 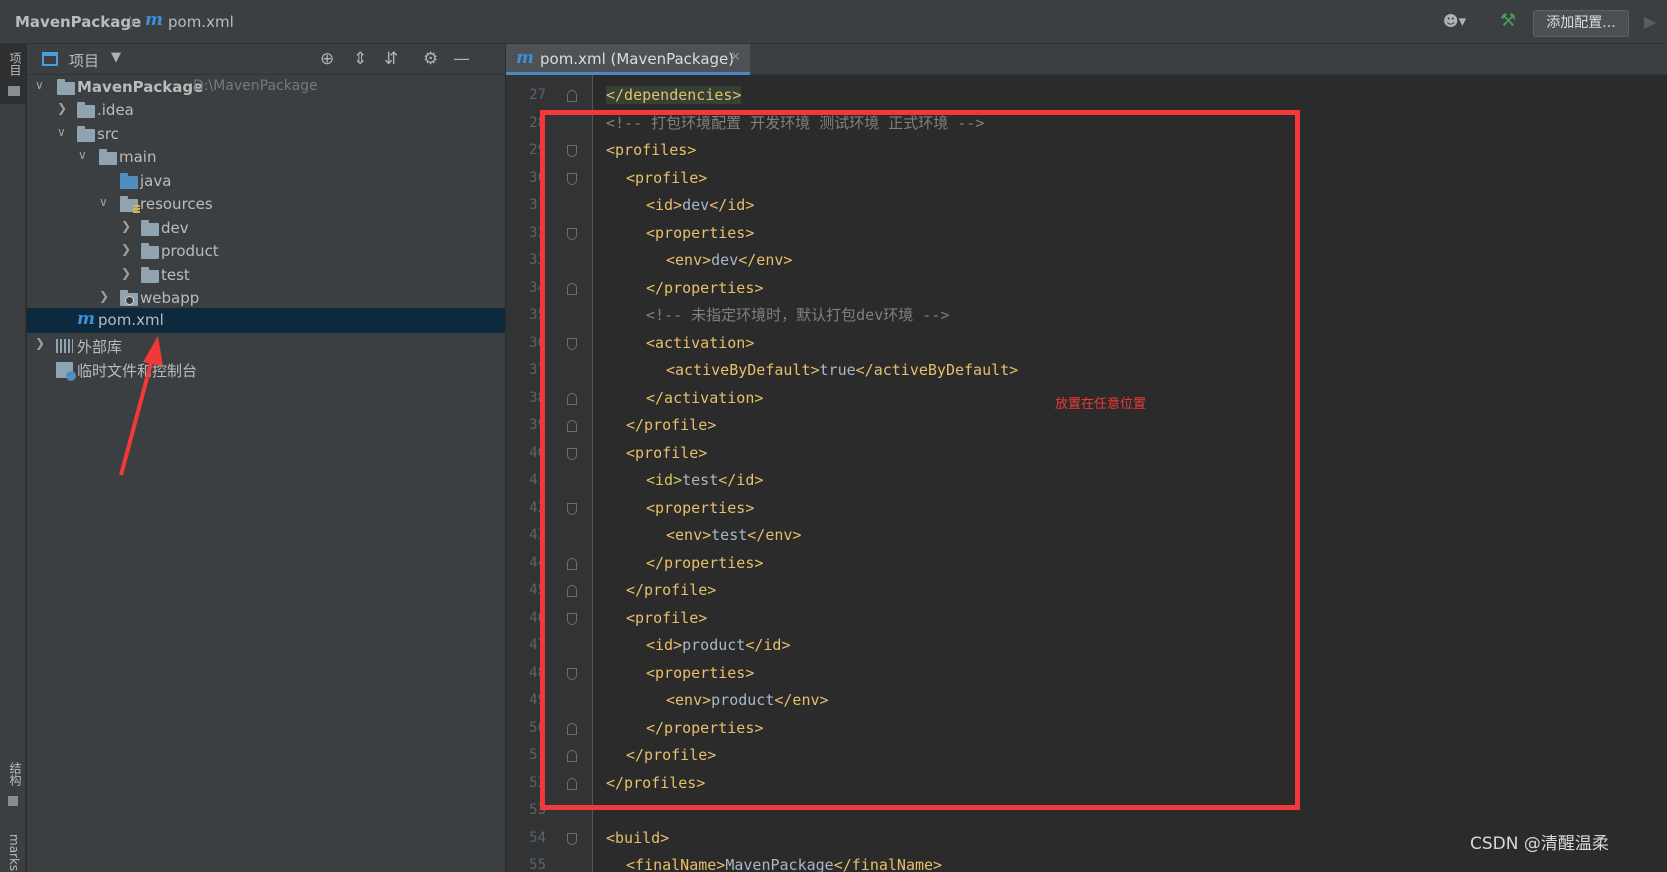 I want to click on arrow-shaft, so click(x=137, y=413).